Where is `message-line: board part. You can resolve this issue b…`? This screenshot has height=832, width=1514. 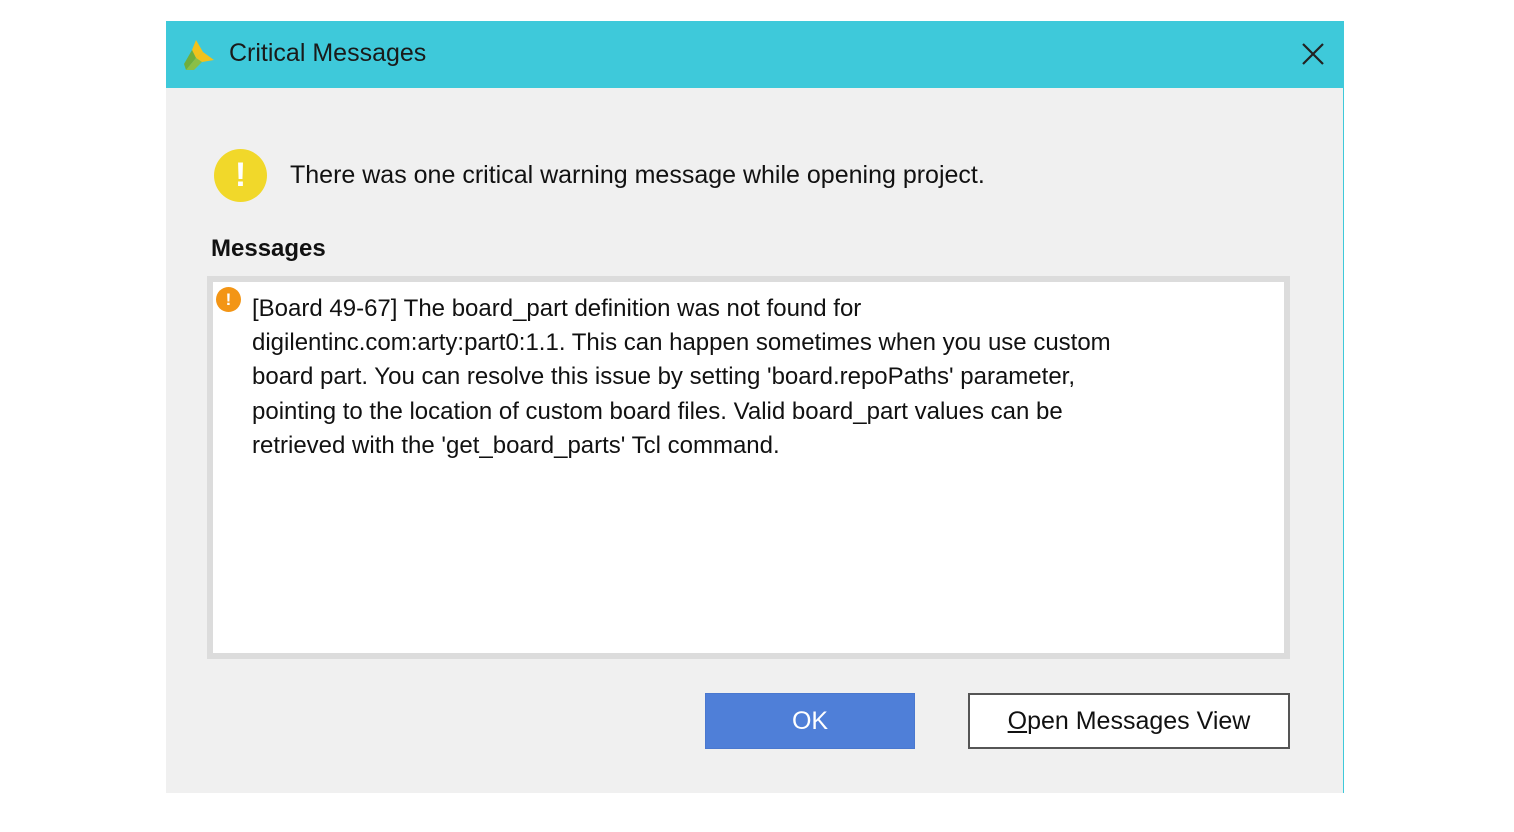
message-line: board part. You can resolve this issue b… is located at coordinates (663, 377).